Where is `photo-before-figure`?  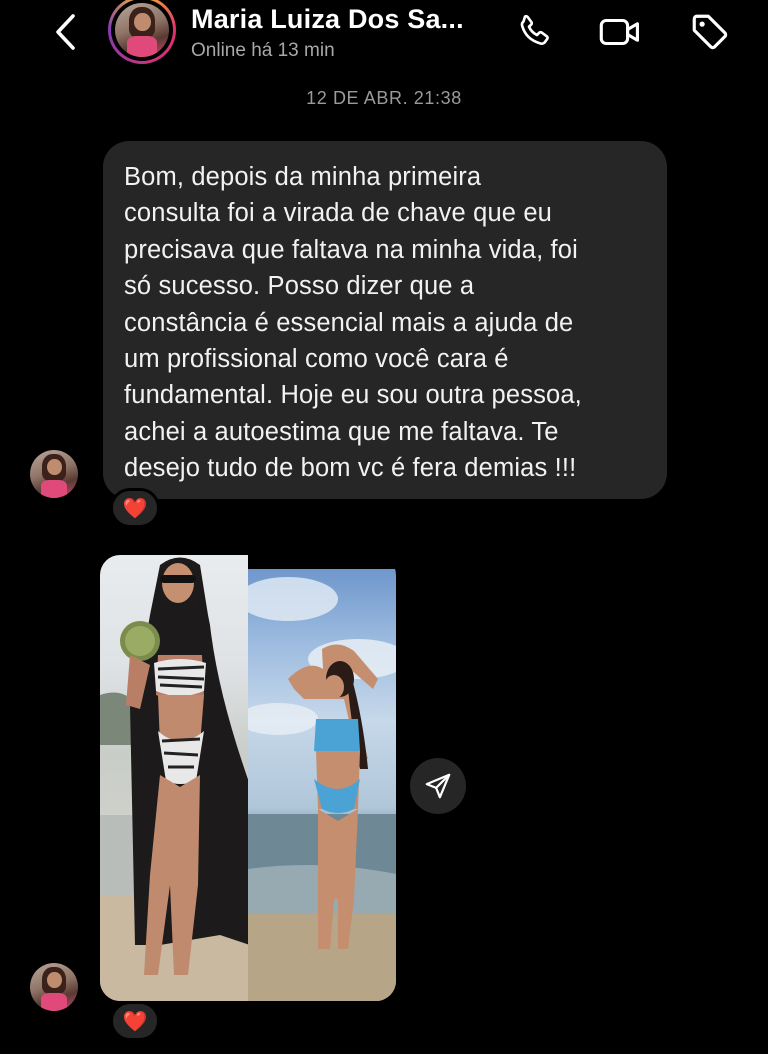 photo-before-figure is located at coordinates (175, 779).